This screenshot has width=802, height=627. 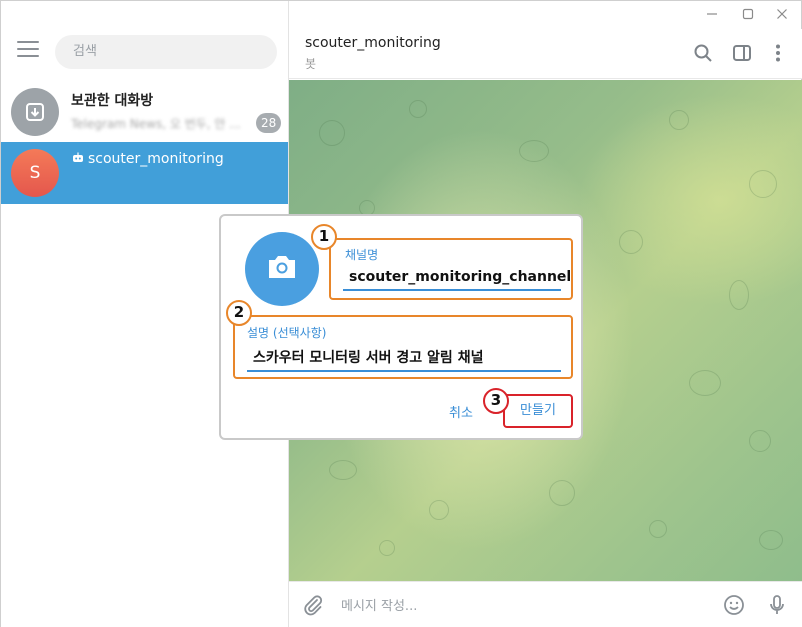 I want to click on chat-name: 보관한 대화방, so click(x=112, y=101).